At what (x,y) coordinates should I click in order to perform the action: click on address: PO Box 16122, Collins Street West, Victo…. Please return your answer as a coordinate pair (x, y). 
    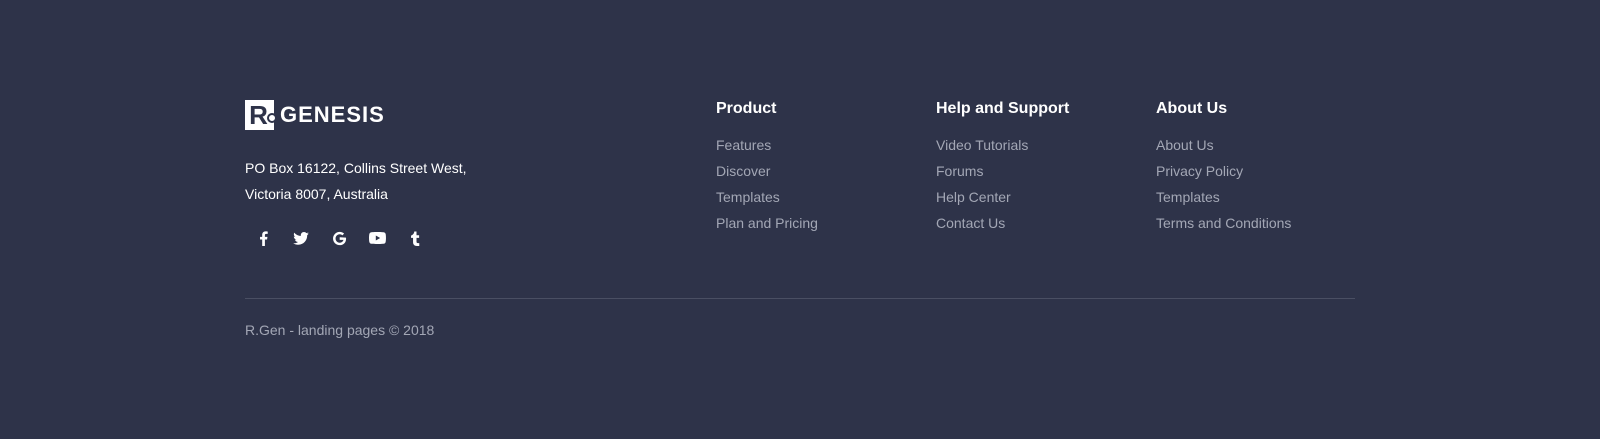
    Looking at the image, I should click on (375, 181).